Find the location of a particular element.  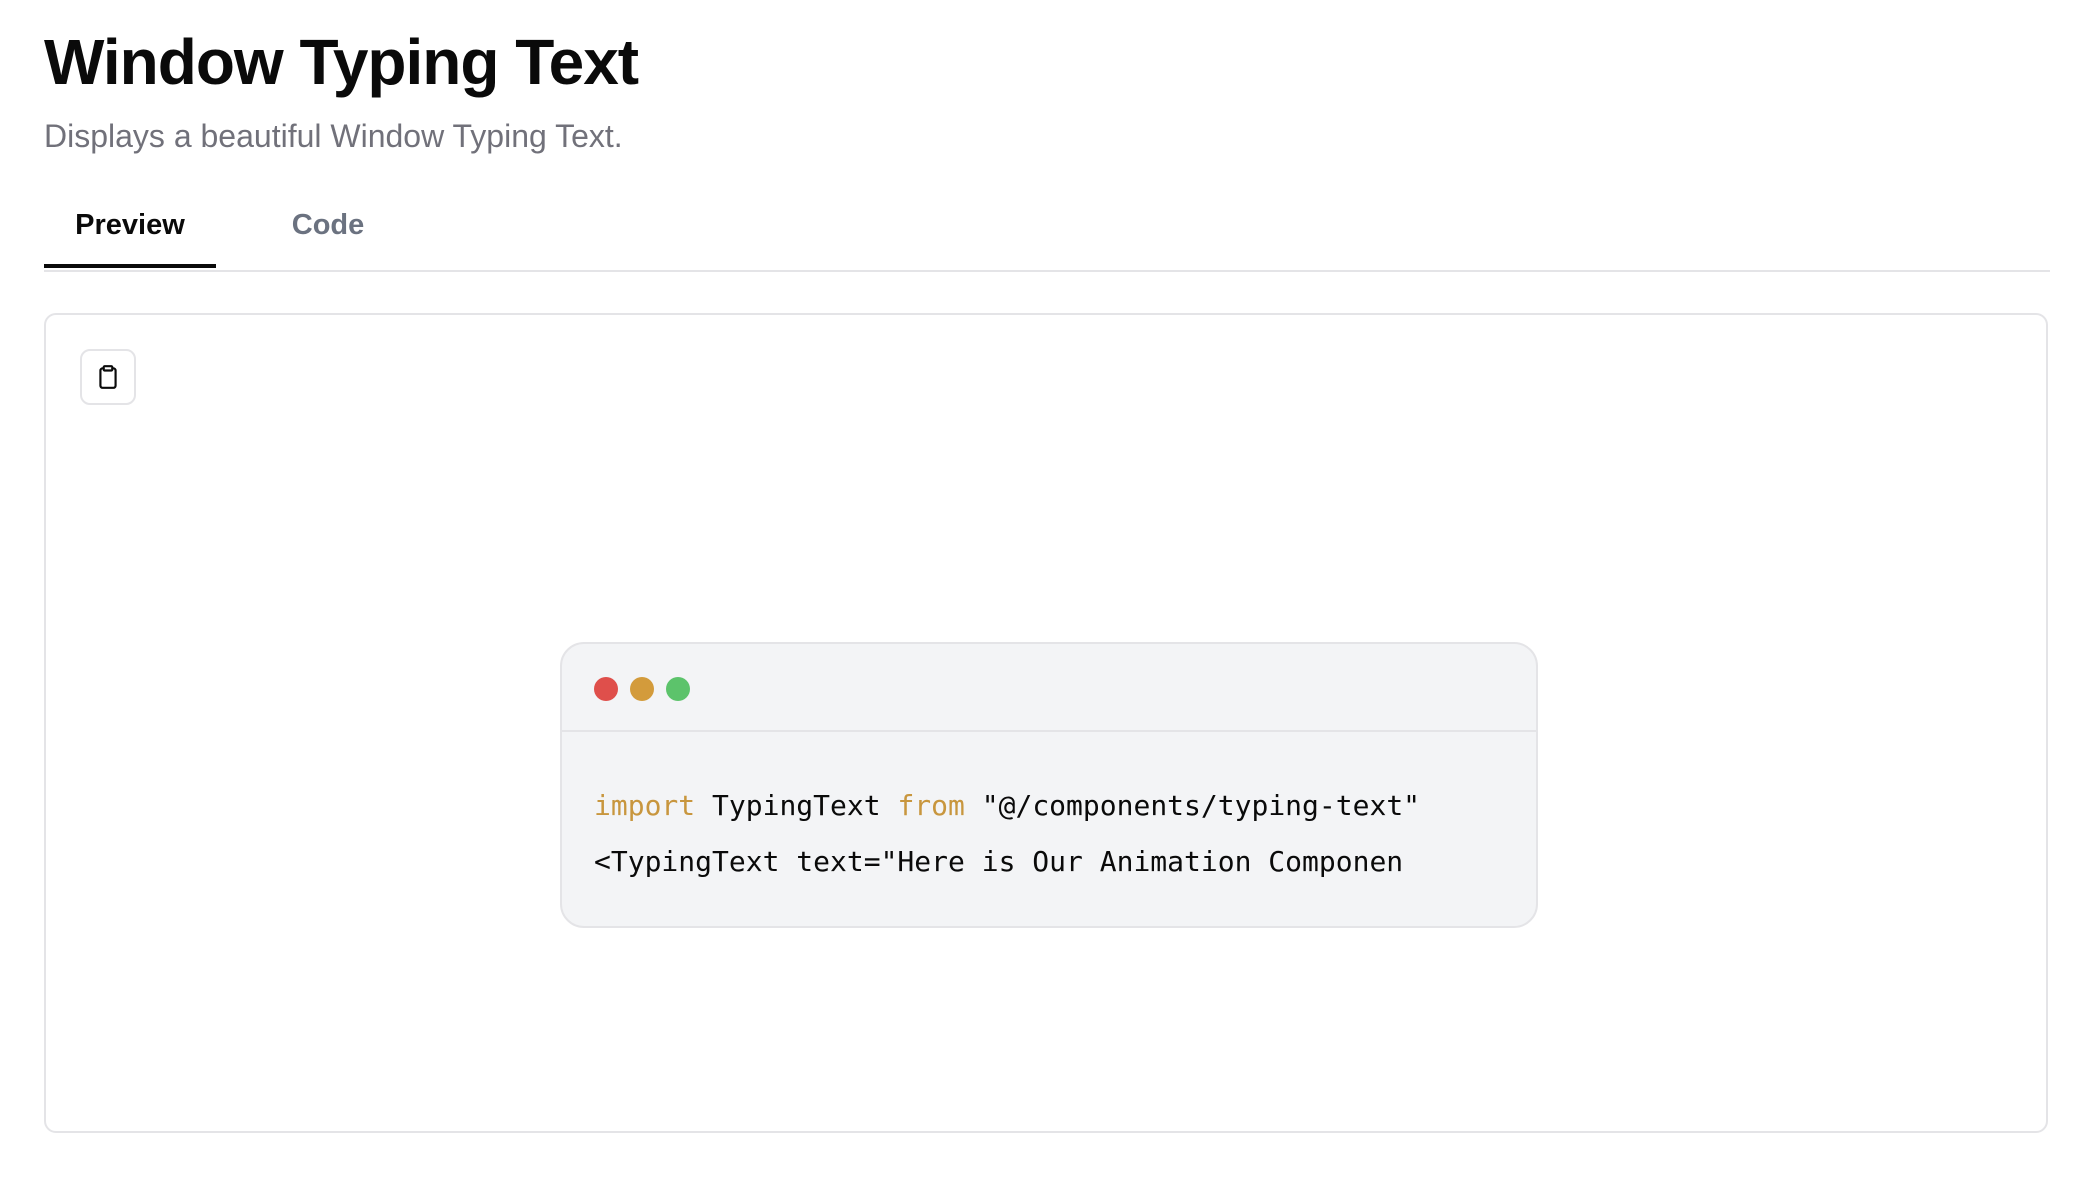

import-name: TypingText is located at coordinates (796, 805).